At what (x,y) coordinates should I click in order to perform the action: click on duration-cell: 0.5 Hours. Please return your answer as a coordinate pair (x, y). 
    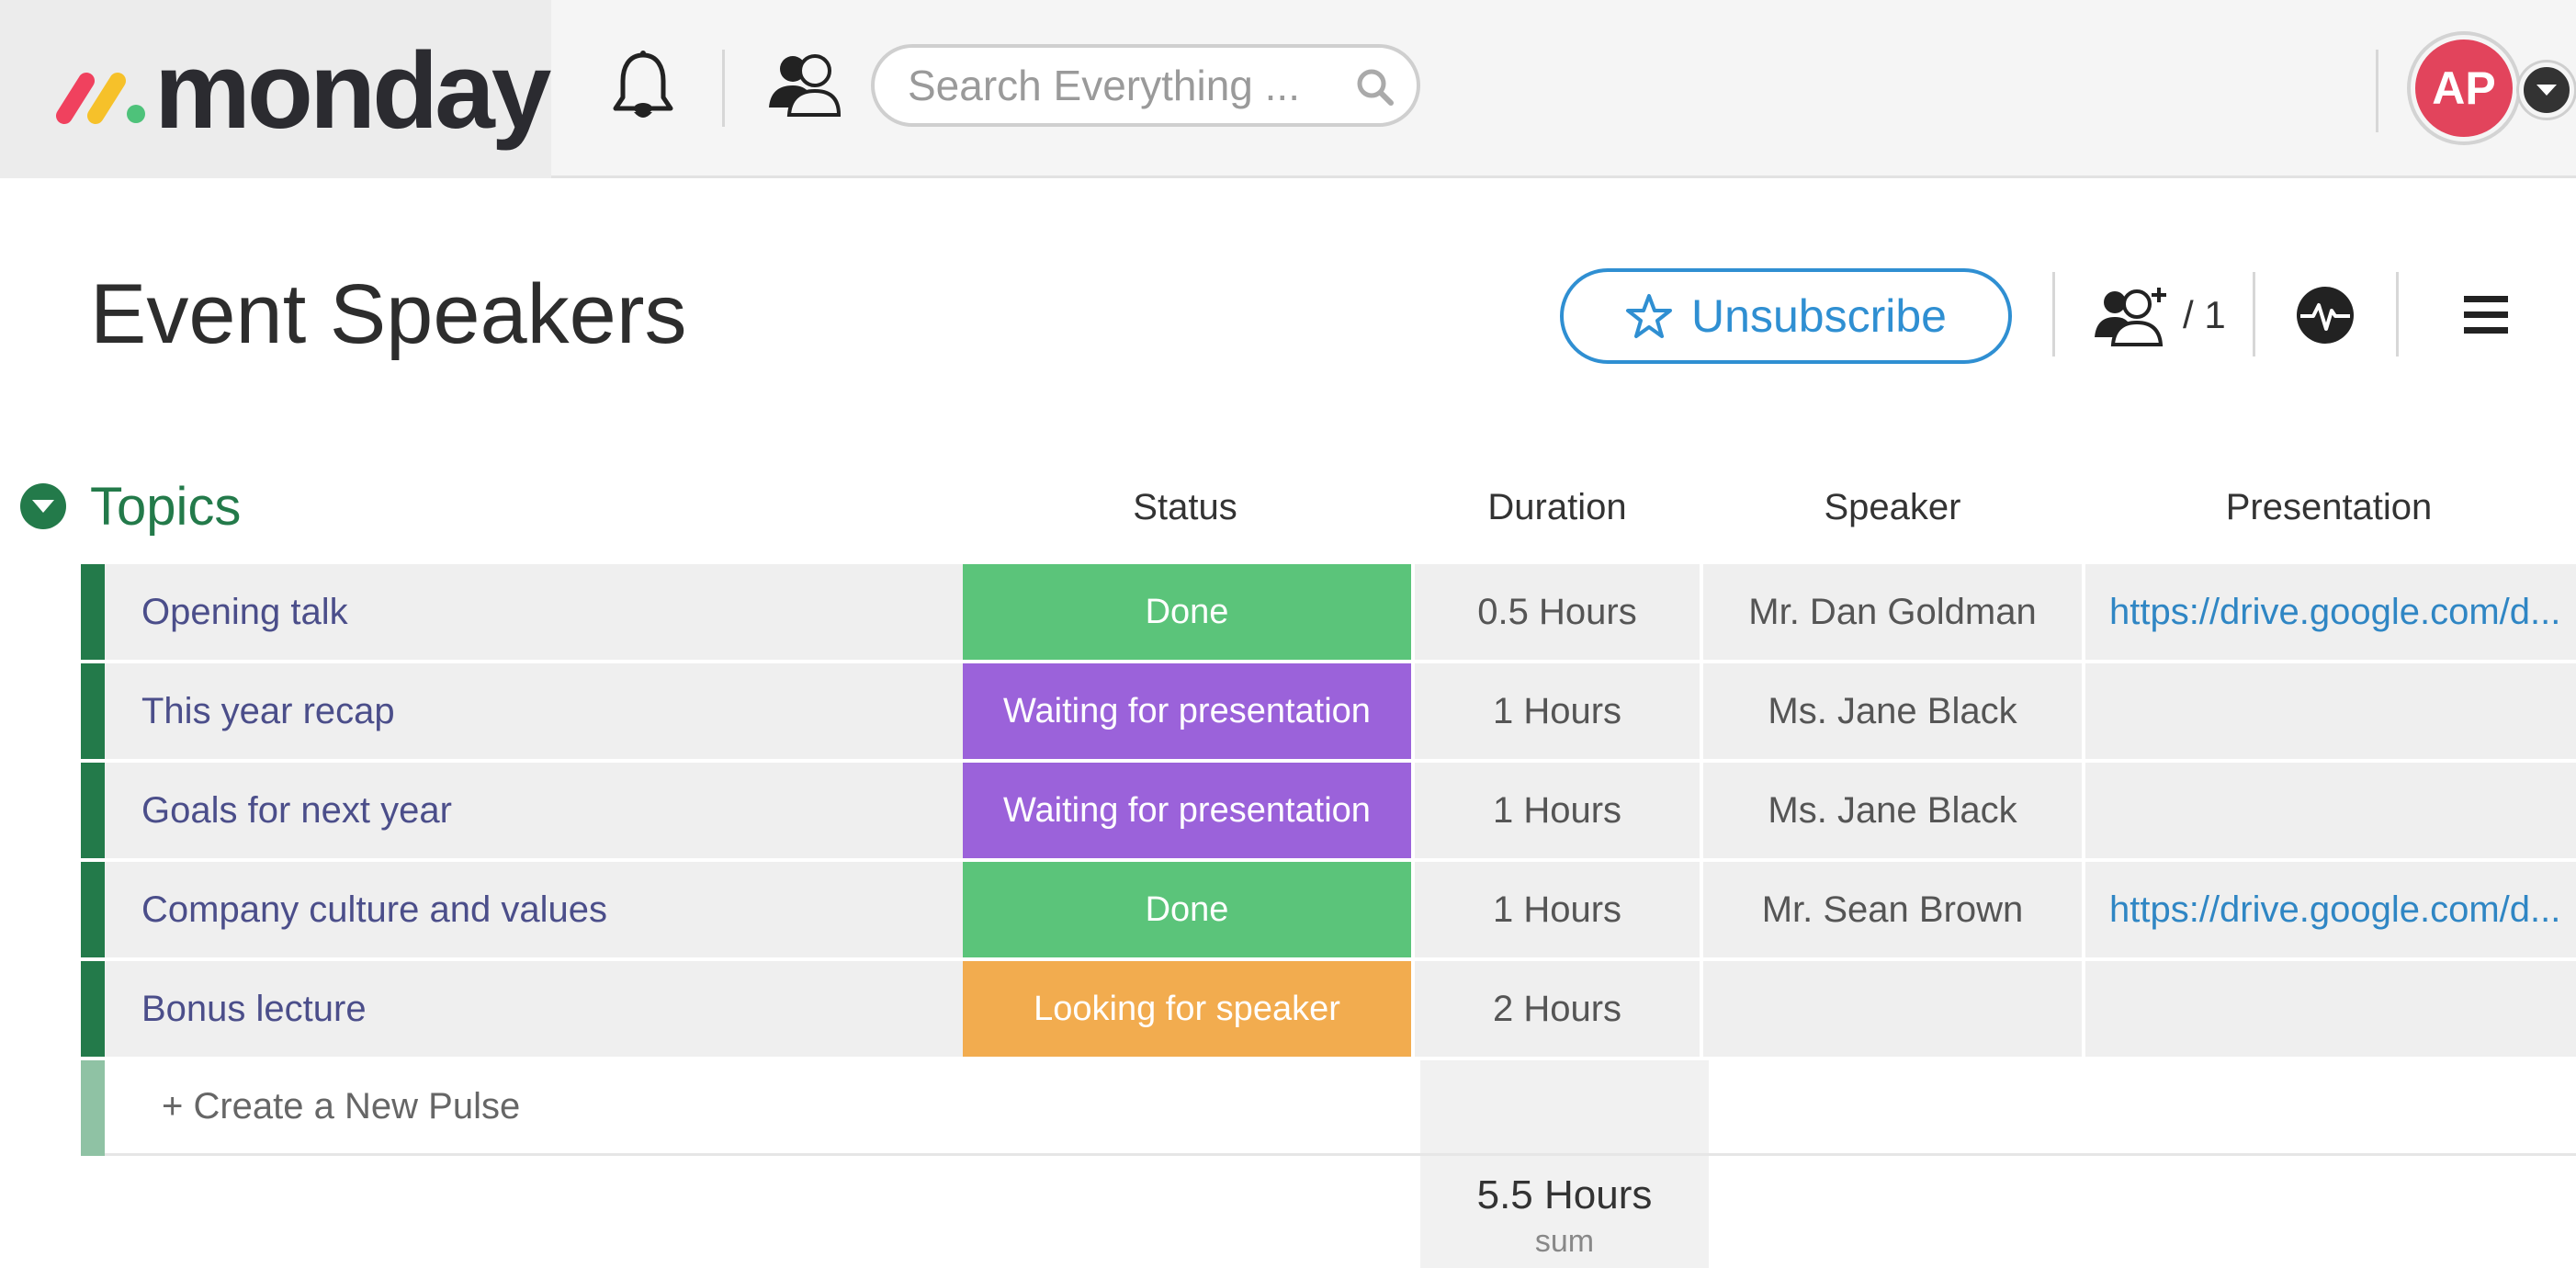
    Looking at the image, I should click on (1557, 612).